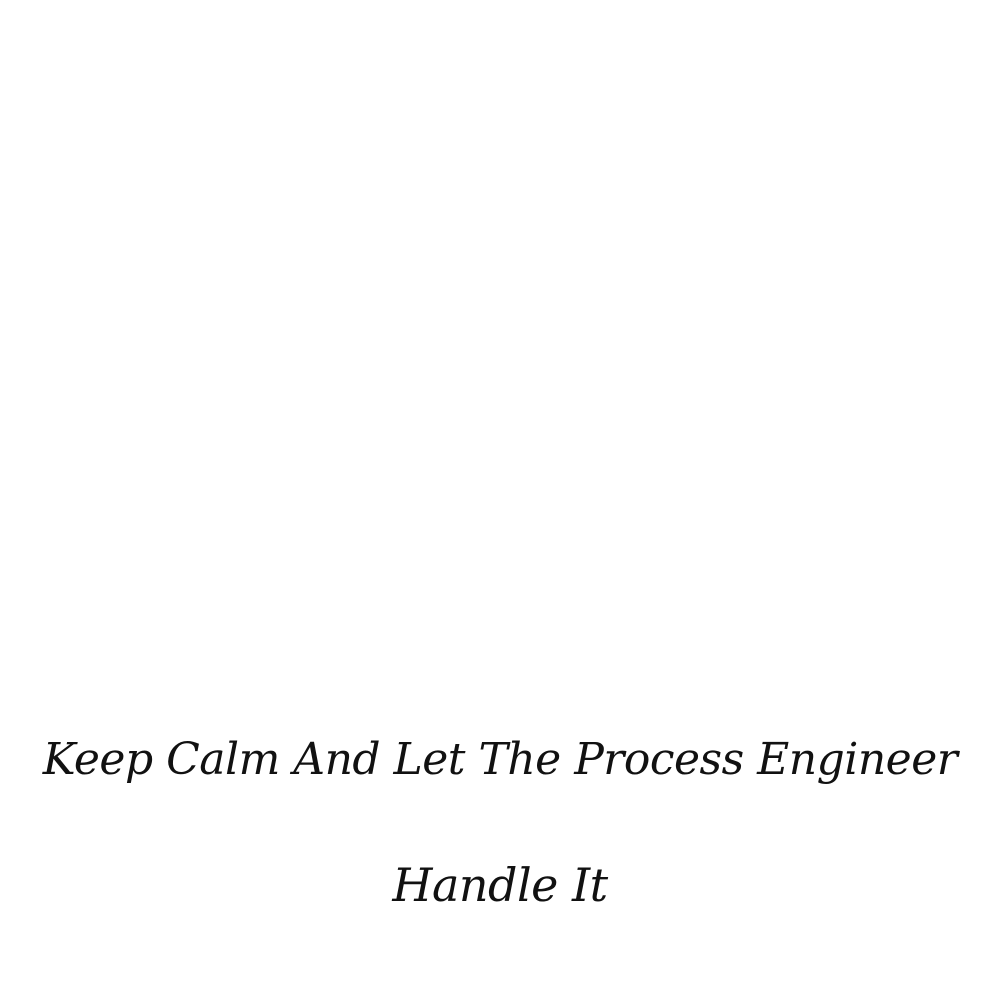 The height and width of the screenshot is (1000, 1000). What do you see at coordinates (500, 885) in the screenshot?
I see `quote-line-2: Handle It` at bounding box center [500, 885].